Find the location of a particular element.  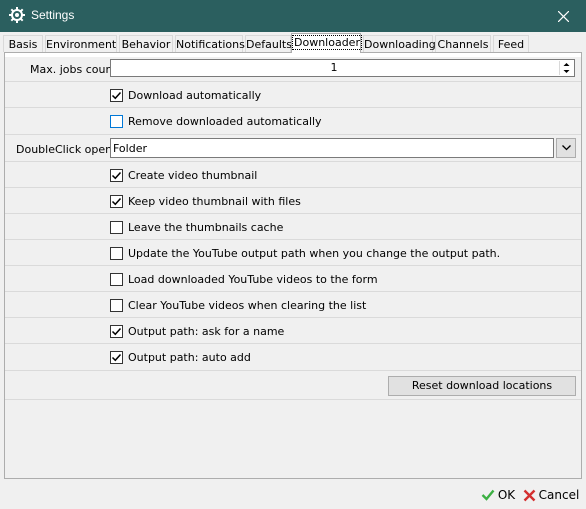

row-download-auto is located at coordinates (293, 95).